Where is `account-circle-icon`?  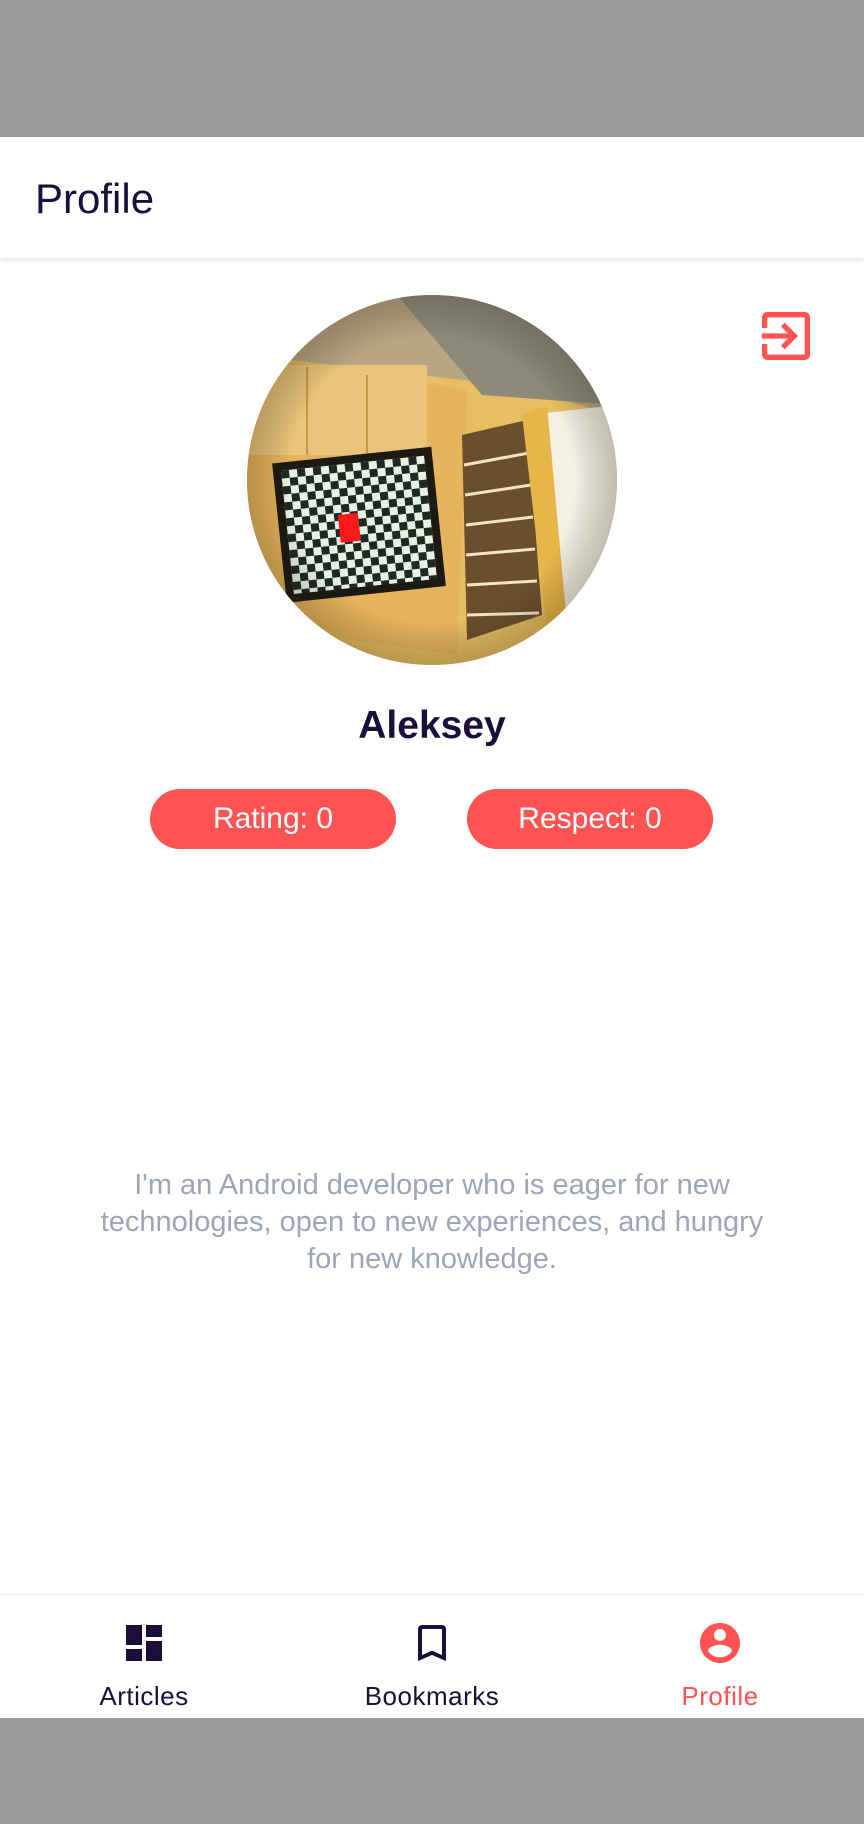
account-circle-icon is located at coordinates (720, 1643).